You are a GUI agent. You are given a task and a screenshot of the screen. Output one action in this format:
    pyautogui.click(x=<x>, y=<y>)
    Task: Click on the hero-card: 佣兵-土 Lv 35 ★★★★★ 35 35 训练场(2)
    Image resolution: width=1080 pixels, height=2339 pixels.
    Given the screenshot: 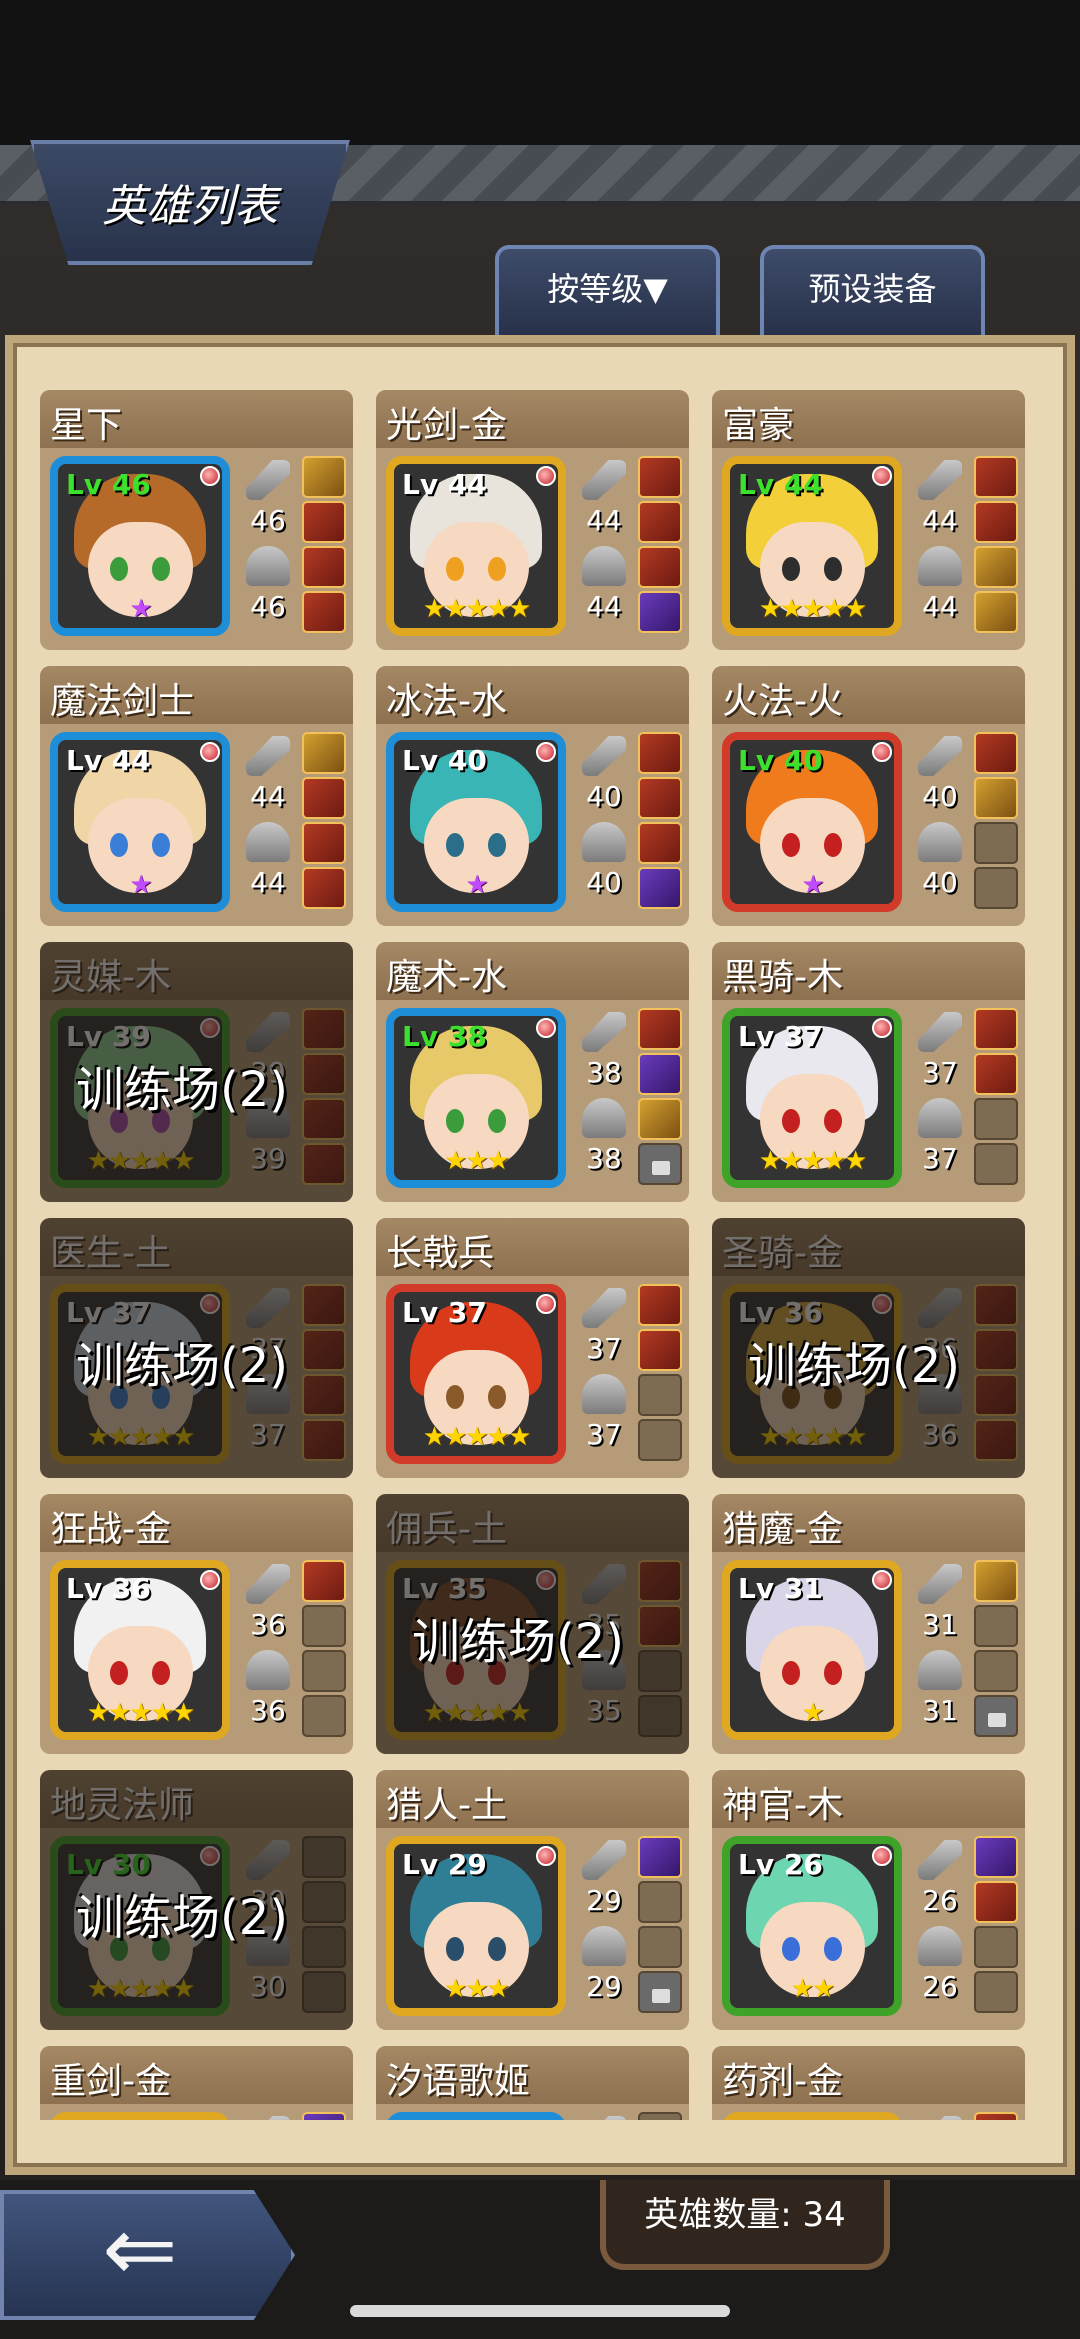 What is the action you would take?
    pyautogui.click(x=532, y=1624)
    